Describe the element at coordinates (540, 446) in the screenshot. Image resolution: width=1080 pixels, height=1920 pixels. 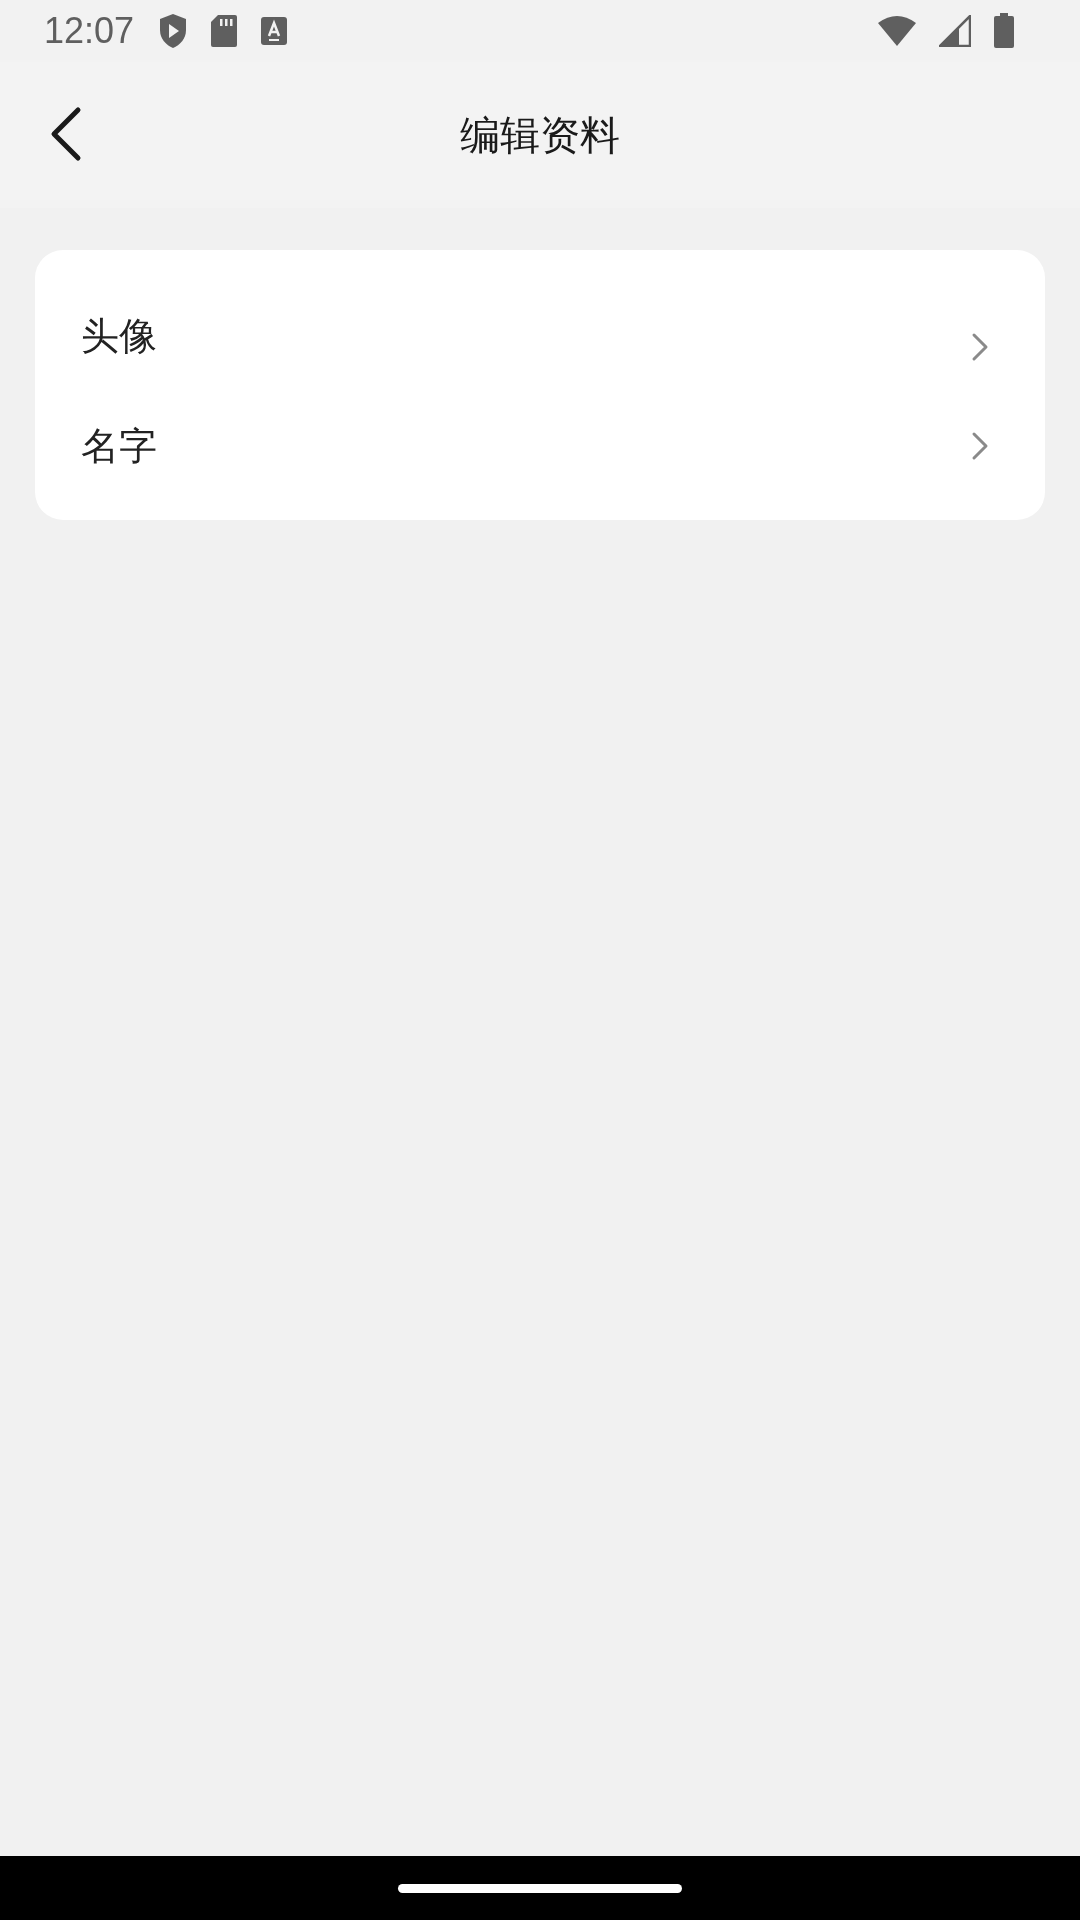
I see `menu-item: 名字` at that location.